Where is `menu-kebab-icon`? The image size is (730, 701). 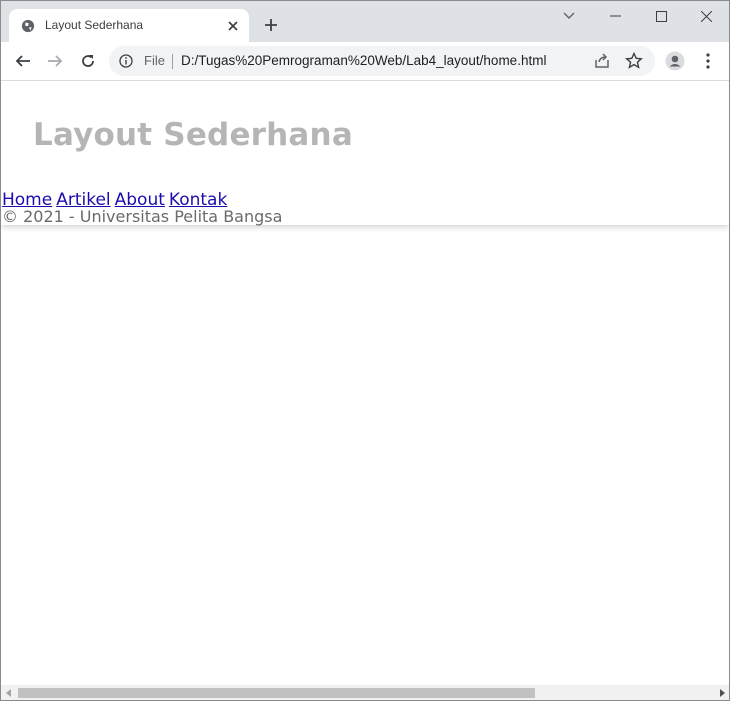
menu-kebab-icon is located at coordinates (708, 61).